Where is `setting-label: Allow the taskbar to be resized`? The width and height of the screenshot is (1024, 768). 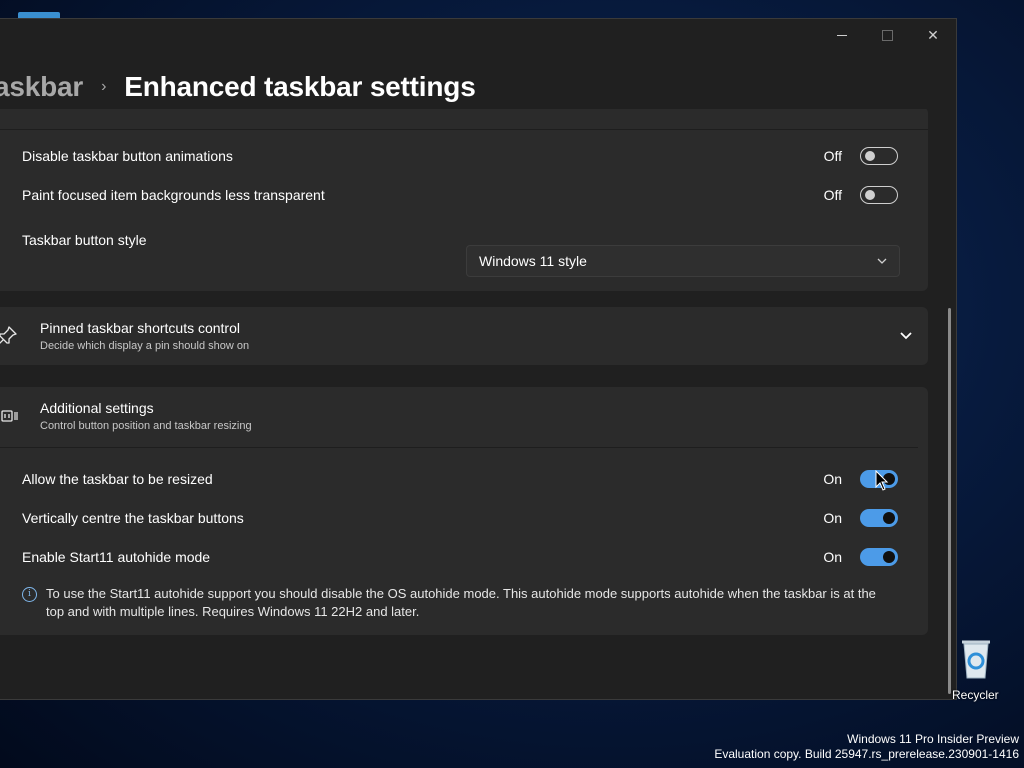
setting-label: Allow the taskbar to be resized is located at coordinates (117, 479).